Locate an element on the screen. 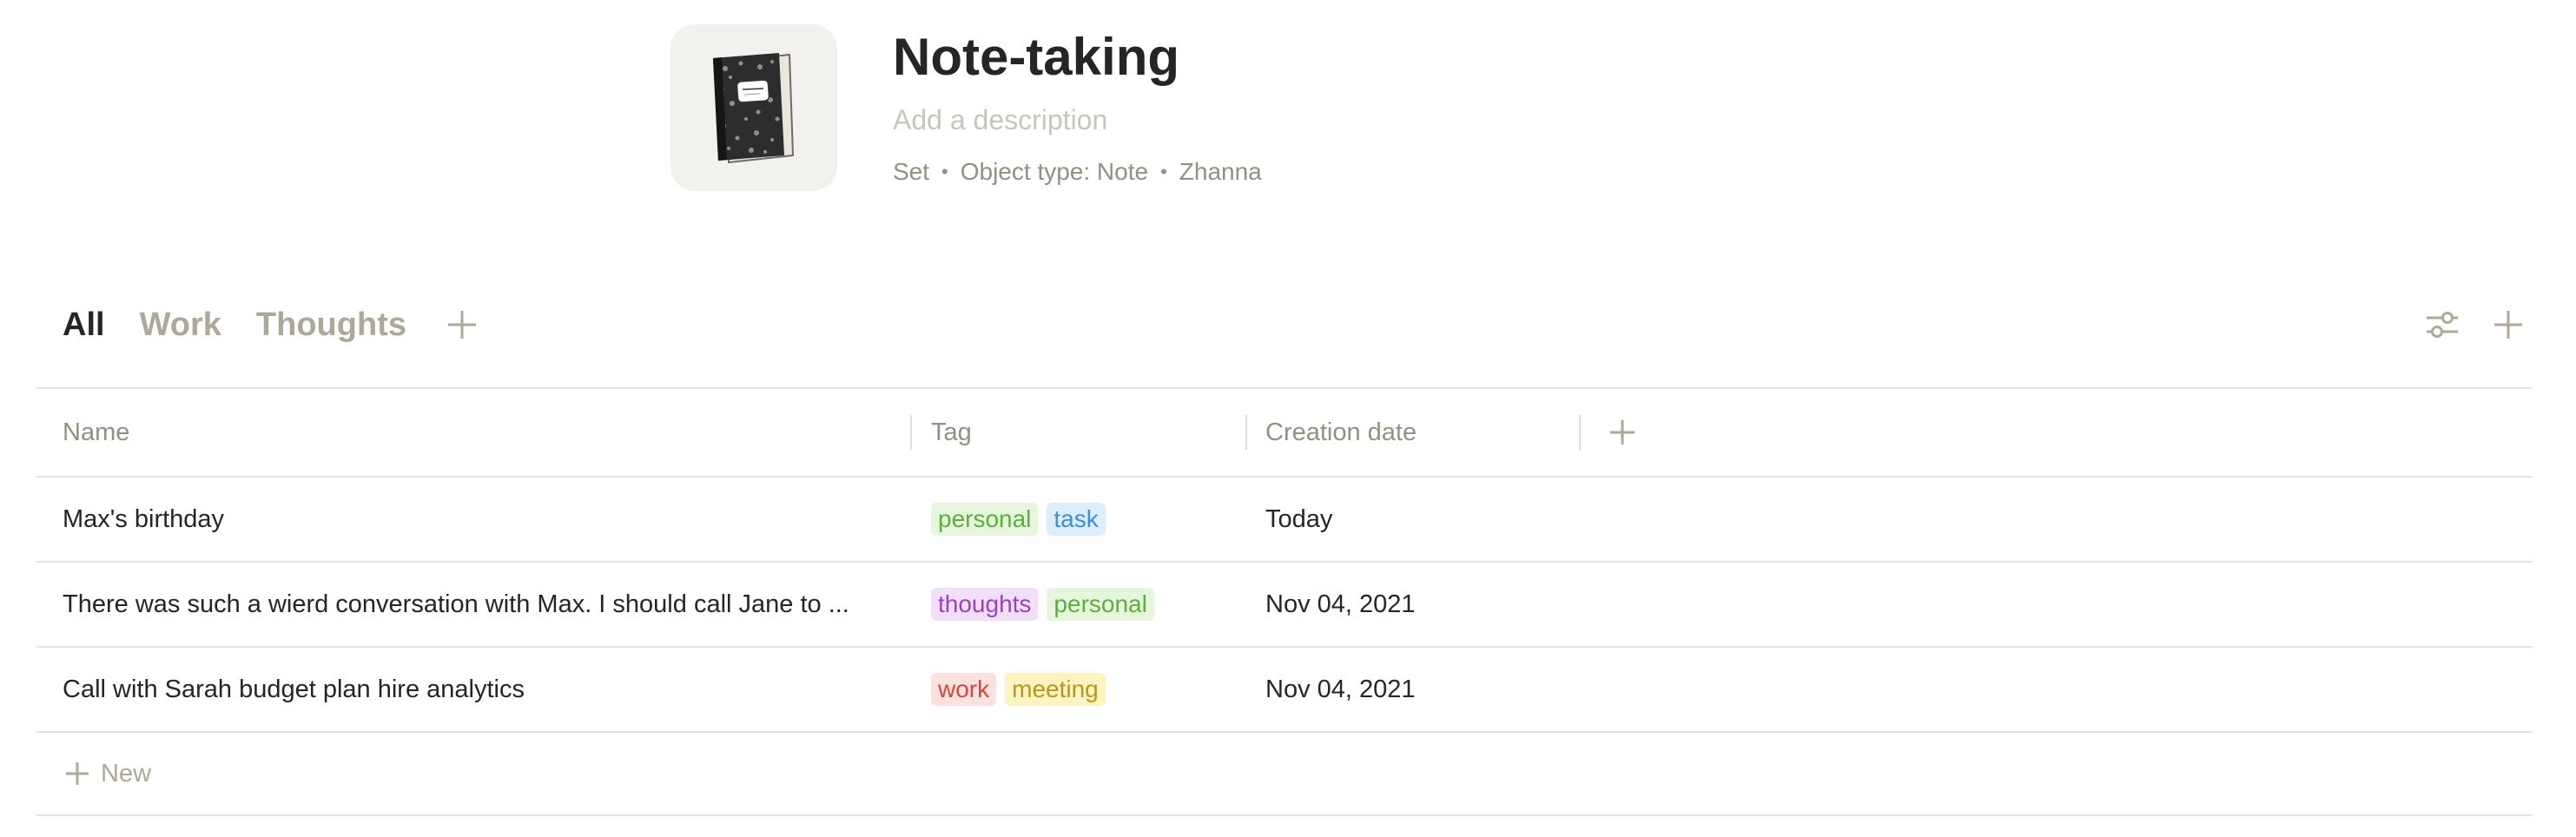  tag-chip: meeting is located at coordinates (1056, 689).